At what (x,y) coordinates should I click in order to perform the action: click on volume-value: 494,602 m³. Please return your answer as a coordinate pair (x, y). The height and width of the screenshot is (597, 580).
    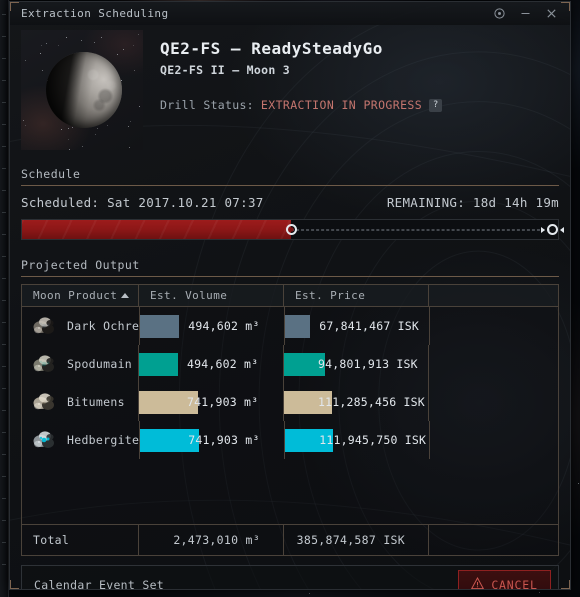
    Looking at the image, I should click on (224, 326).